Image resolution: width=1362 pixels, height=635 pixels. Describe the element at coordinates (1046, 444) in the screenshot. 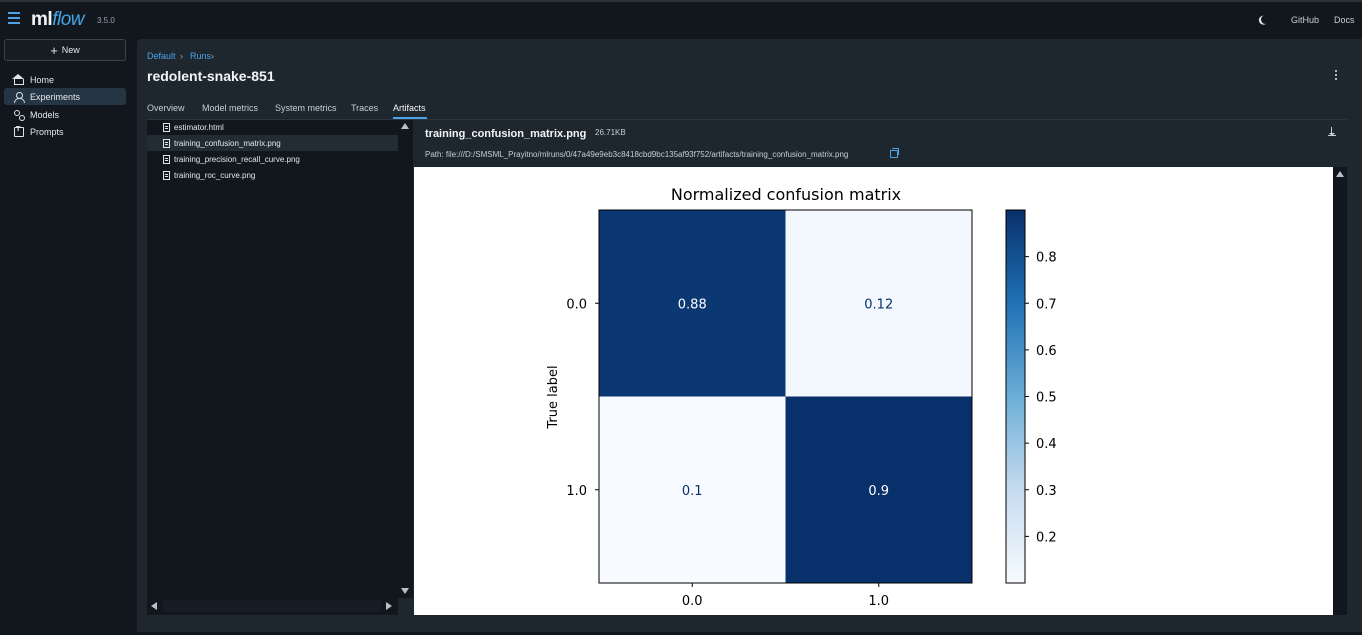

I see `colorbar-tick-label: 0.4` at that location.